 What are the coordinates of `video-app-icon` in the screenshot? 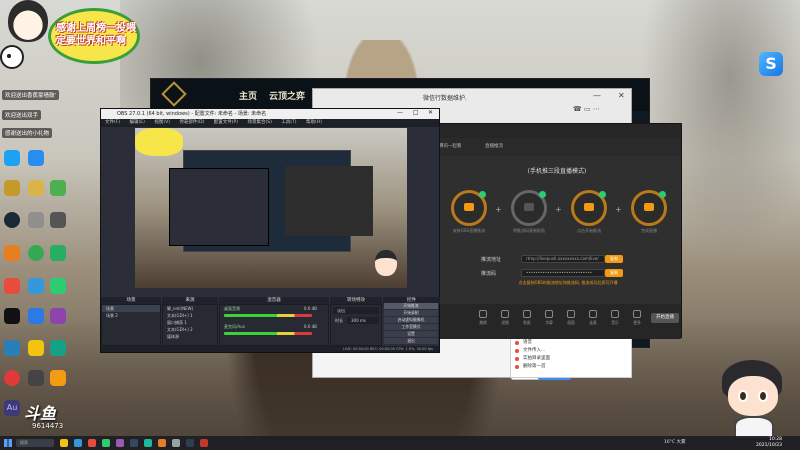 It's located at (36, 378).